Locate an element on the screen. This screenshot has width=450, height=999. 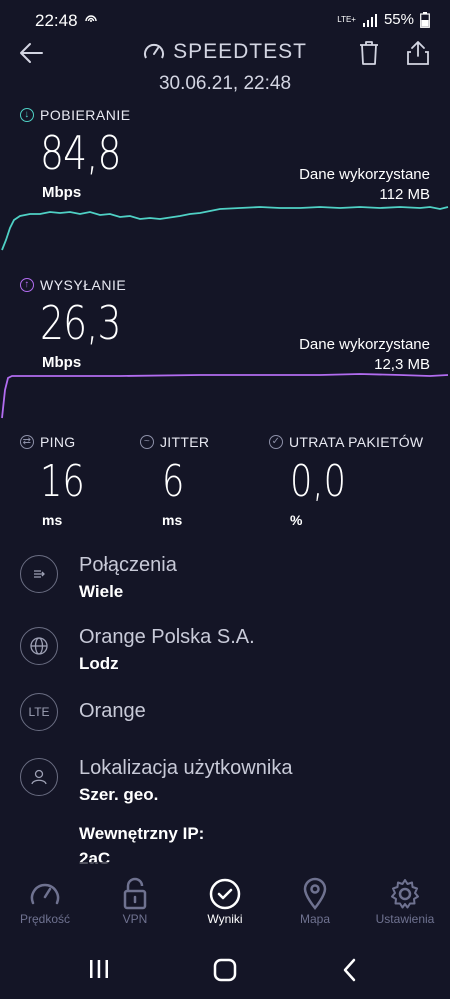
jitter-icon: ~ is located at coordinates (147, 442).